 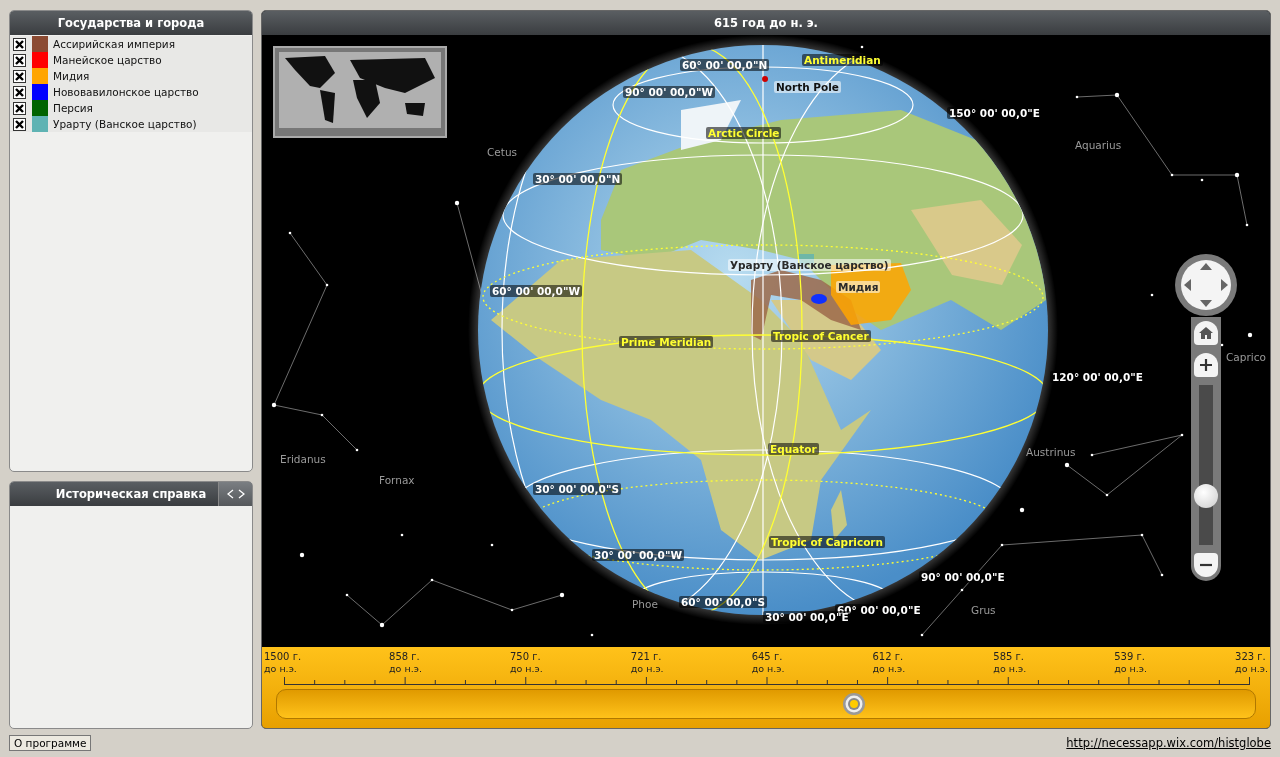 I want to click on world-minimap, so click(x=360, y=92).